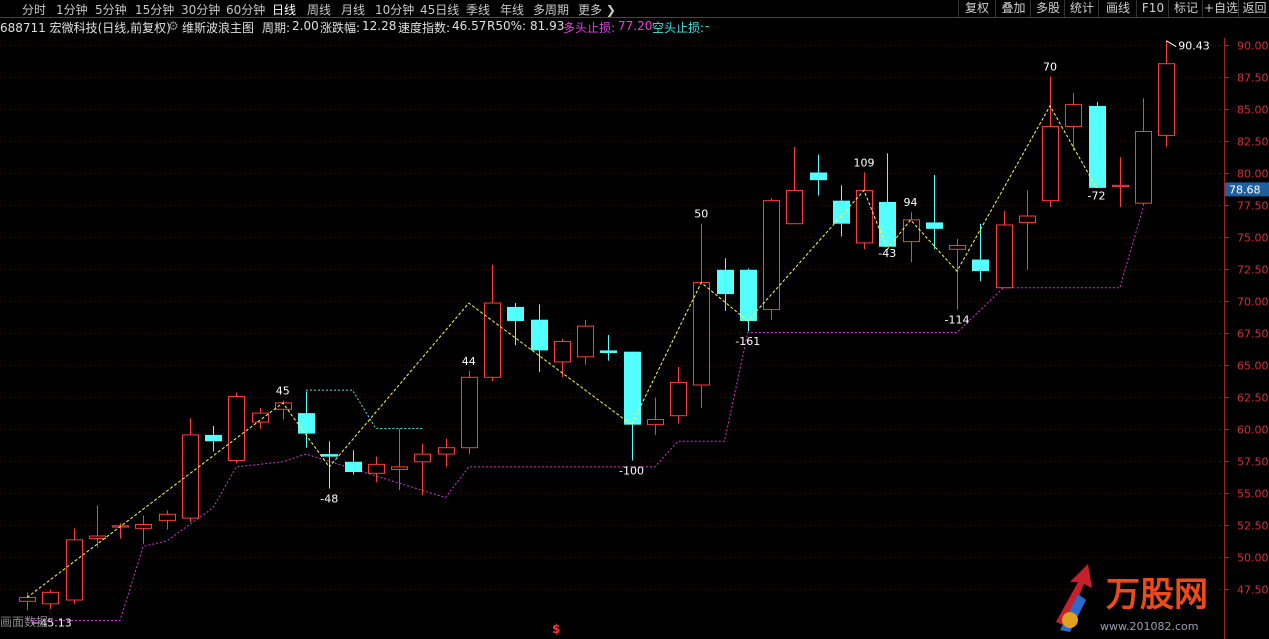 Image resolution: width=1269 pixels, height=639 pixels. I want to click on high-pointer, so click(1171, 44).